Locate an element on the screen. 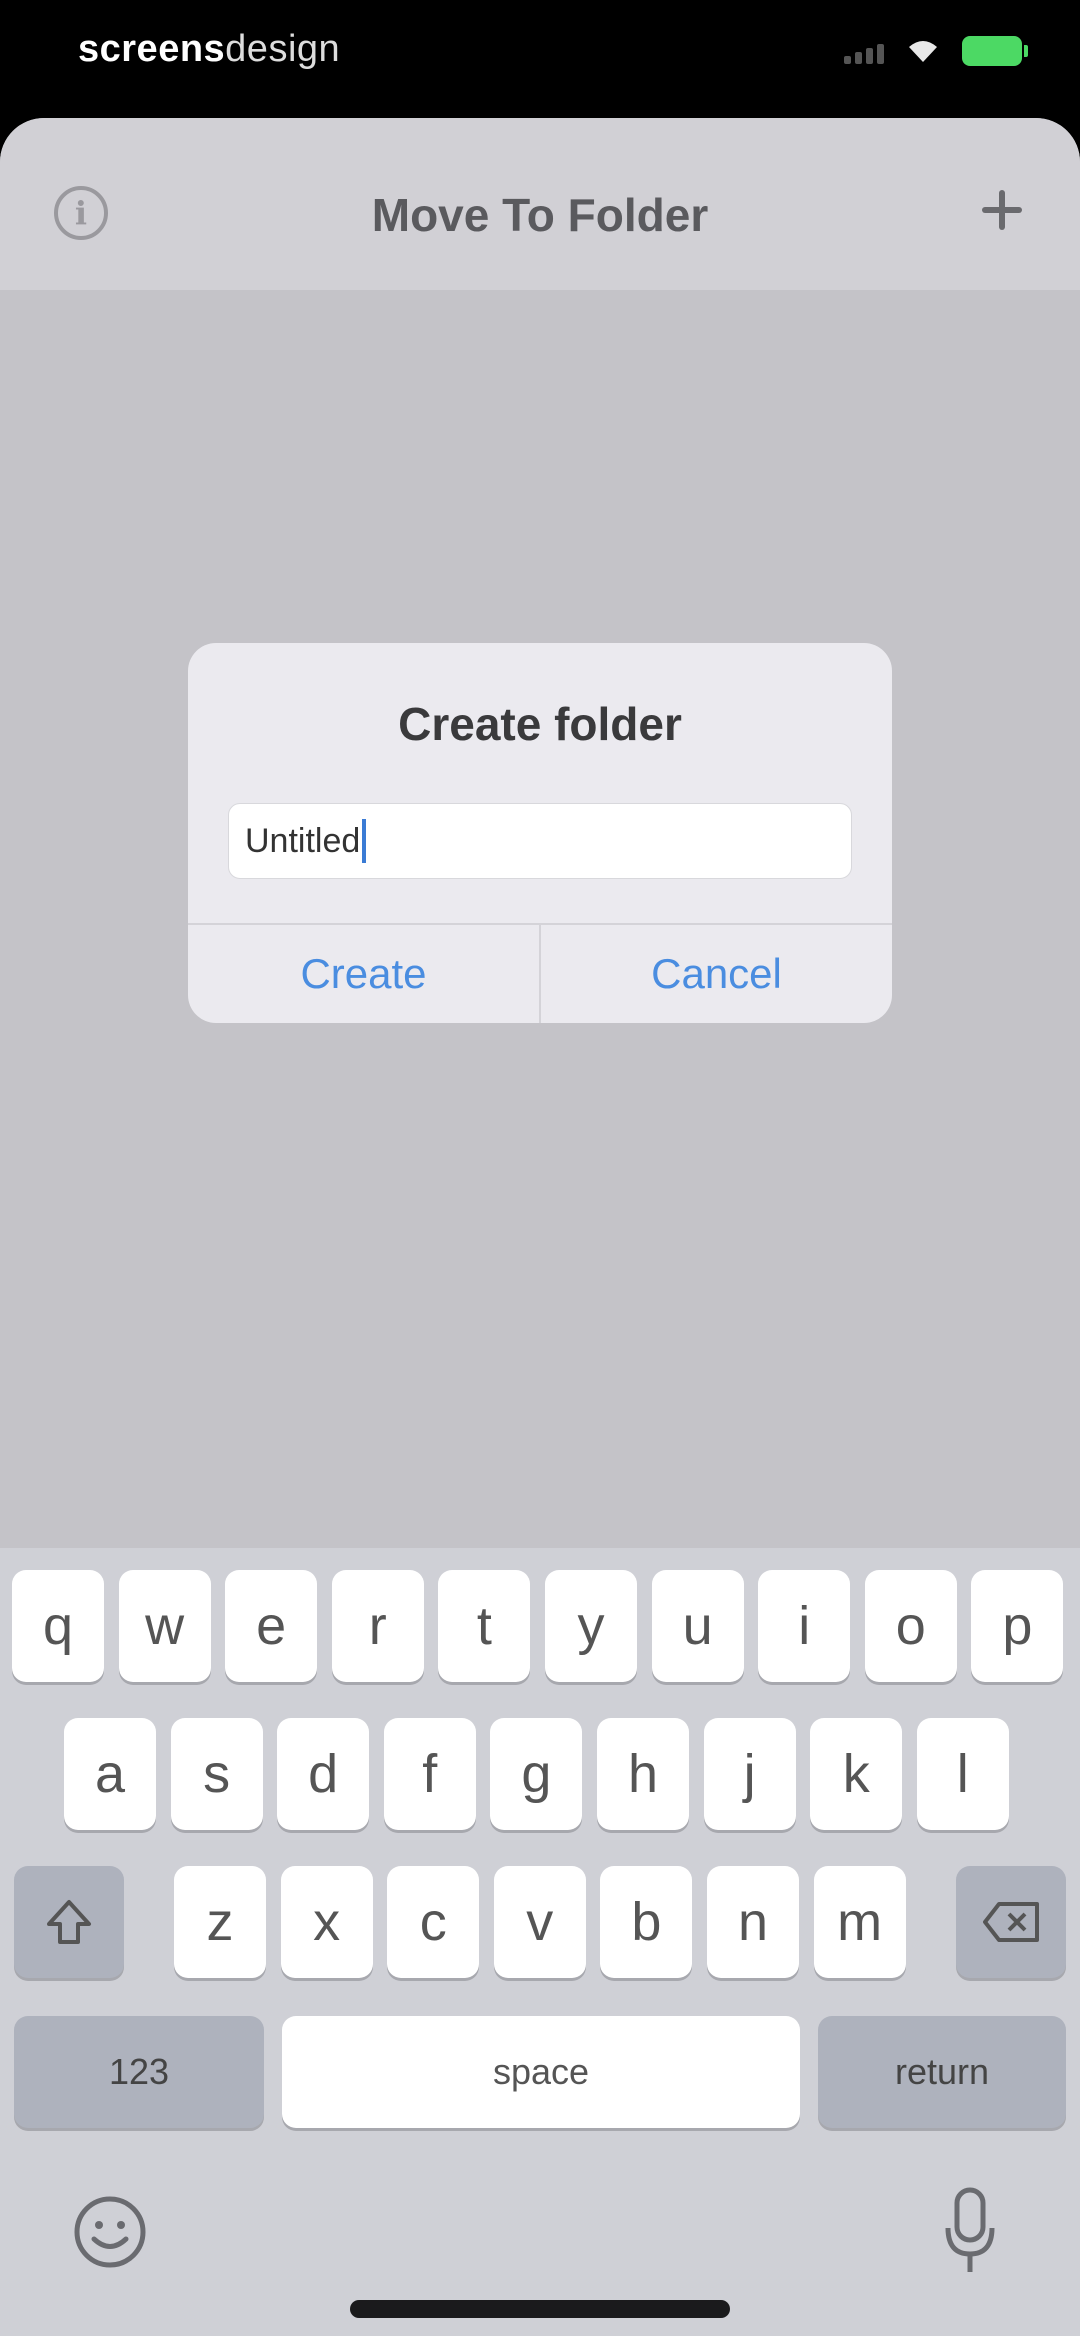 This screenshot has height=2336, width=1080. cancel-button: Cancel is located at coordinates (716, 974).